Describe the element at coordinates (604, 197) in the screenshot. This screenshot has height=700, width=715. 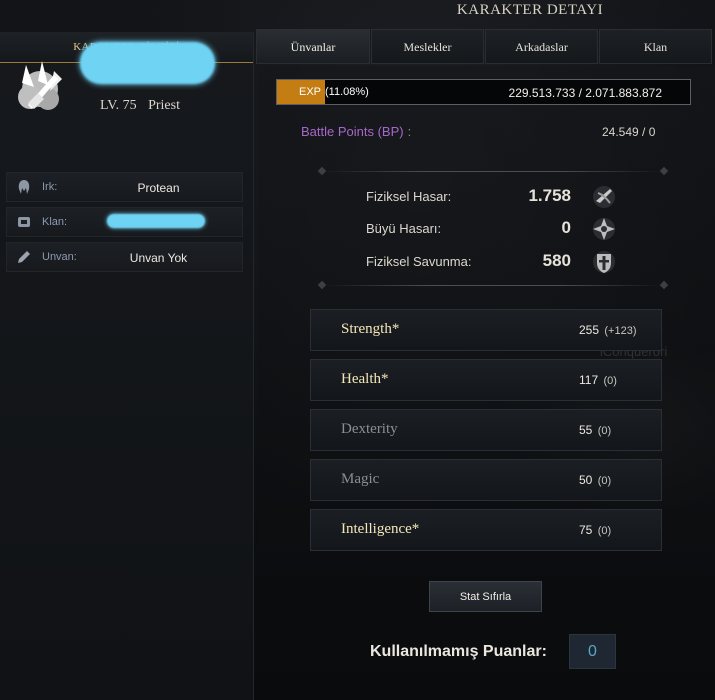
I see `physical-damage-icon` at that location.